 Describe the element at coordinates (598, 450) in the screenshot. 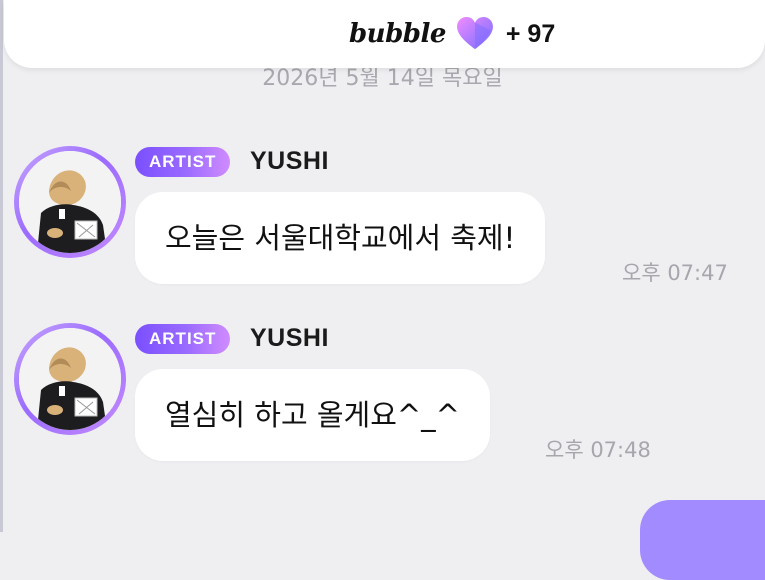

I see `message-time: 오후 07:48` at that location.